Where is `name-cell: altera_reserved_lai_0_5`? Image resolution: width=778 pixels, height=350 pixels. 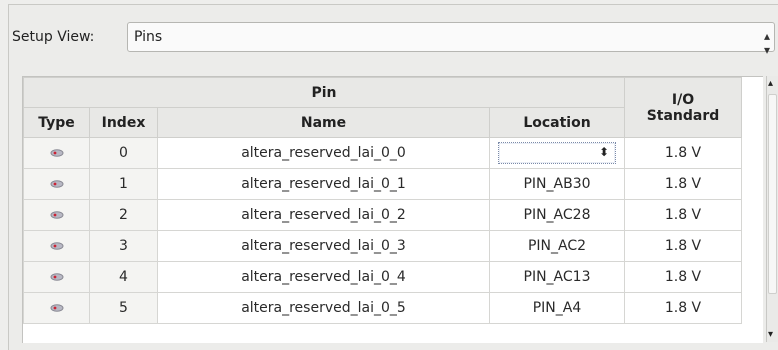 name-cell: altera_reserved_lai_0_5 is located at coordinates (323, 308).